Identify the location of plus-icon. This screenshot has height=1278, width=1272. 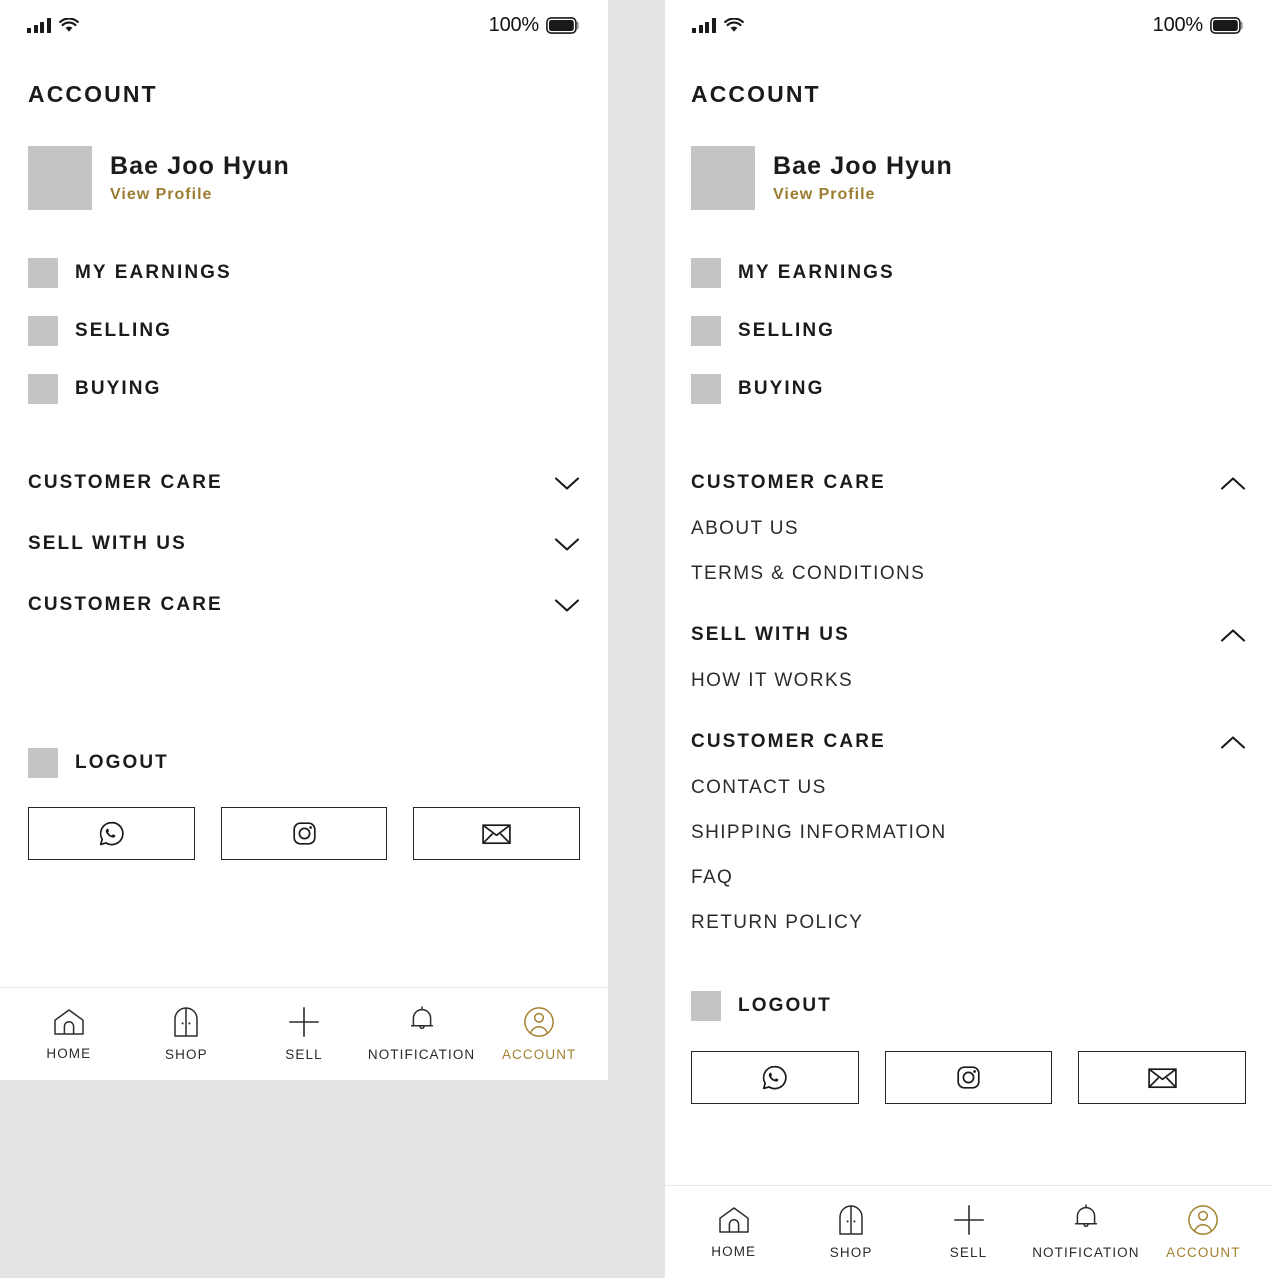
(968, 1220).